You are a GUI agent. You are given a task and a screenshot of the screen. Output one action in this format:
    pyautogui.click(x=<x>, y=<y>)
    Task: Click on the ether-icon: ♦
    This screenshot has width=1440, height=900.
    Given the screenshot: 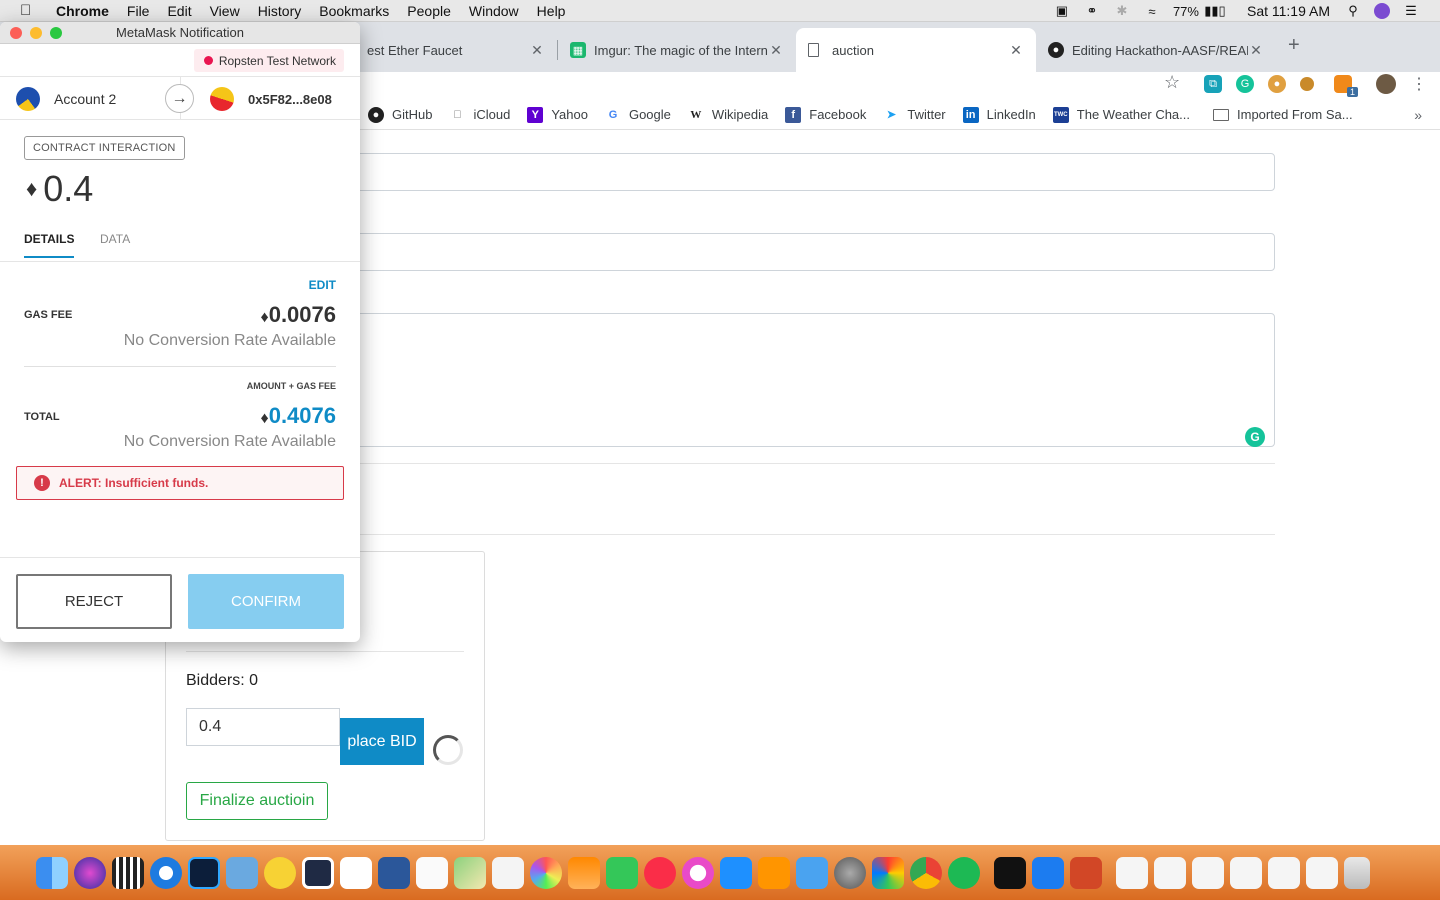 What is the action you would take?
    pyautogui.click(x=32, y=188)
    